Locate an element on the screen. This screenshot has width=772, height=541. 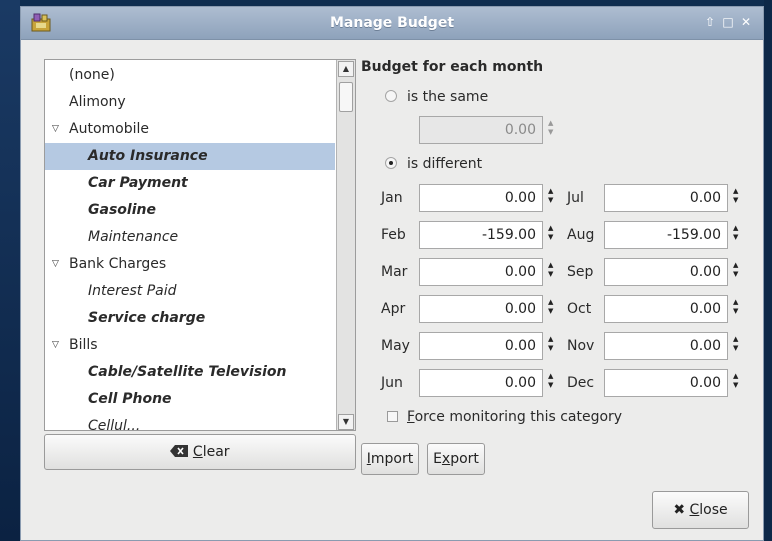
month-label: May is located at coordinates (395, 346).